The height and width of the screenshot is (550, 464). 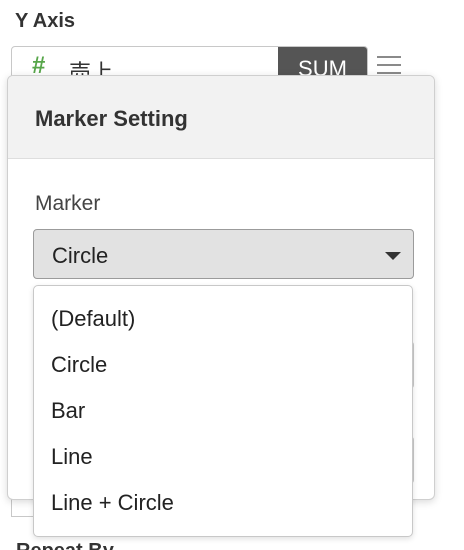 I want to click on popover-title: Marker Setting, so click(x=111, y=118).